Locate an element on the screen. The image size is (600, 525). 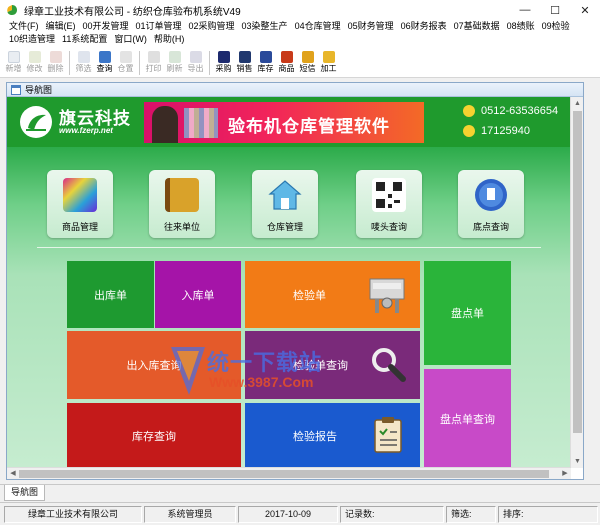
new-button: 新增 is located at coordinates (13, 63).